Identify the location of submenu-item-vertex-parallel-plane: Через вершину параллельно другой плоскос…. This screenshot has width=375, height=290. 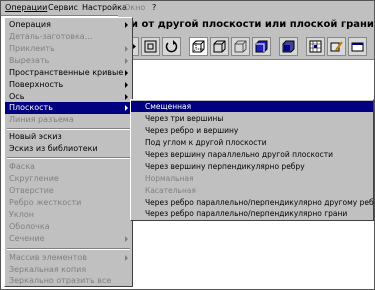
(252, 154).